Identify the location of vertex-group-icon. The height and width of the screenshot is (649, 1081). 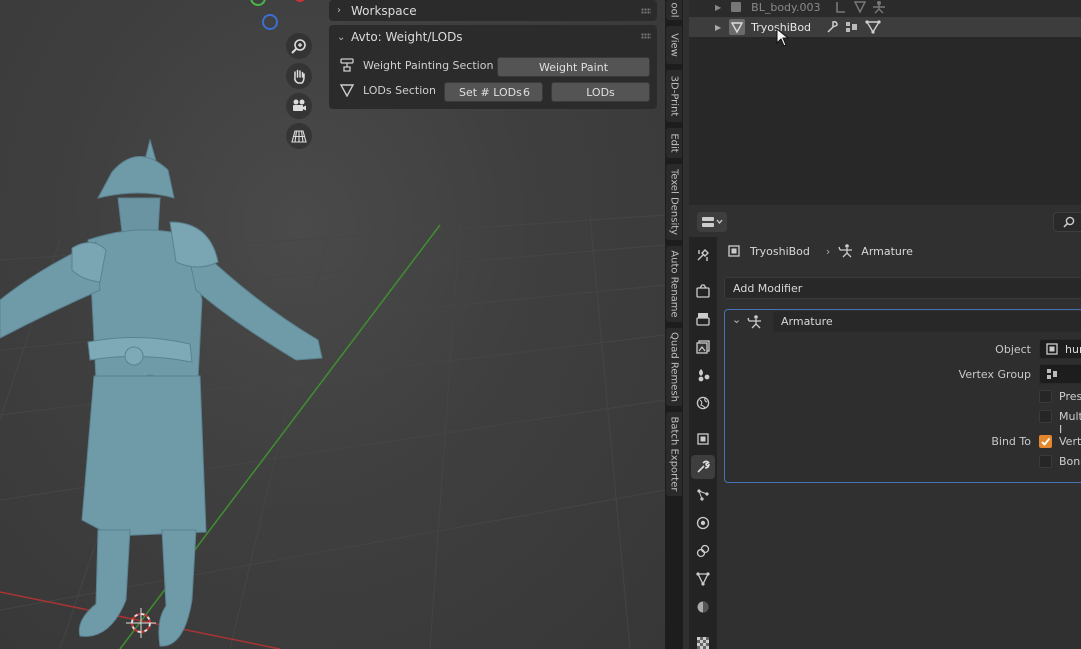
(1052, 374).